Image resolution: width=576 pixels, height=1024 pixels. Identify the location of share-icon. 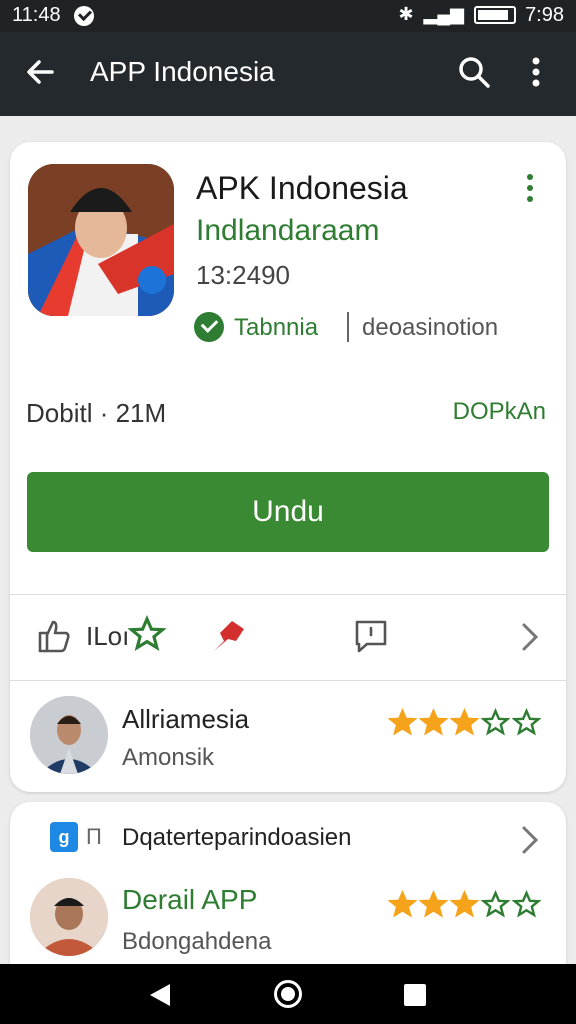
(53, 636).